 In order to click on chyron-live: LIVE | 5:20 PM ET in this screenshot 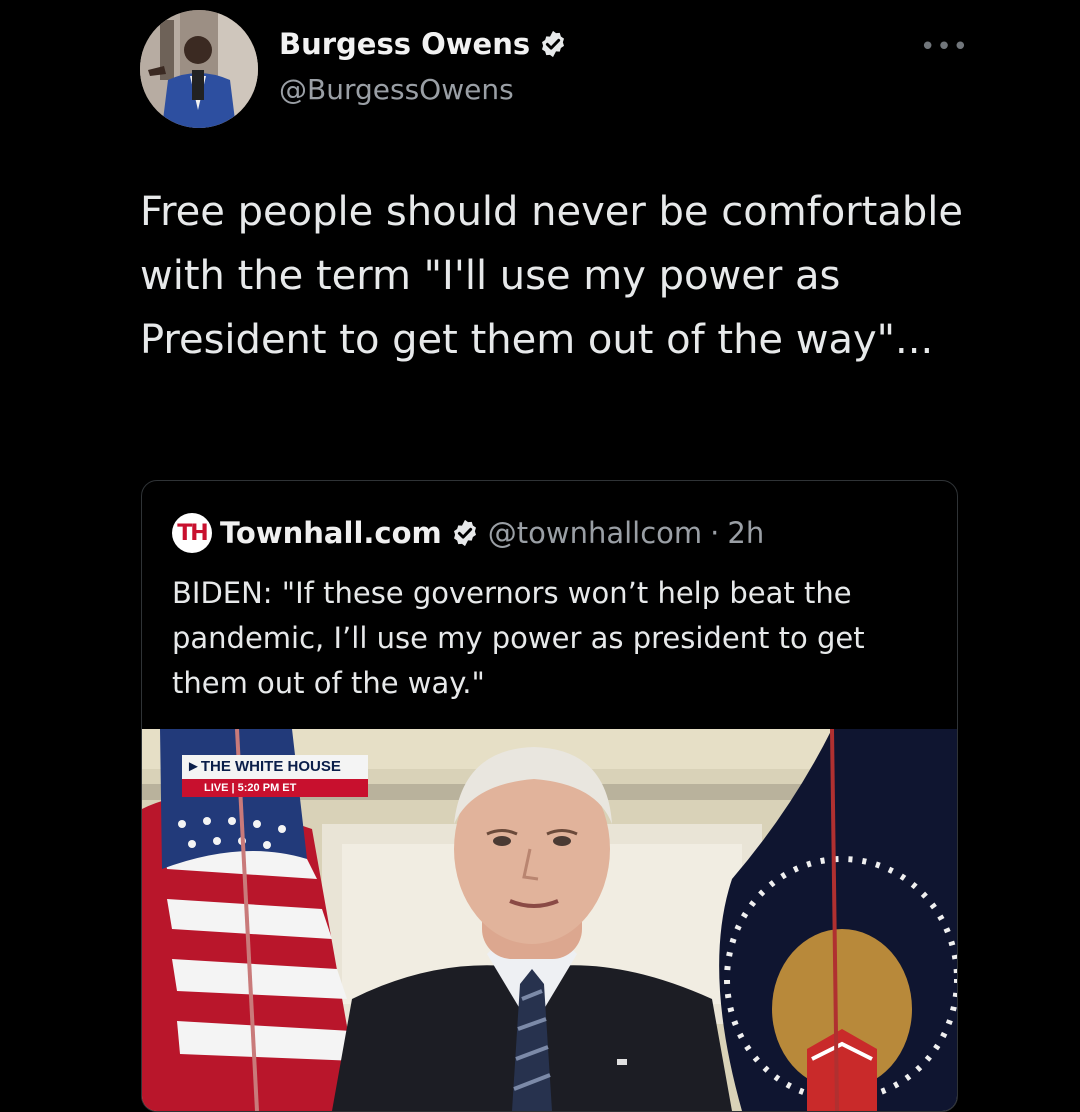, I will do `click(275, 788)`.